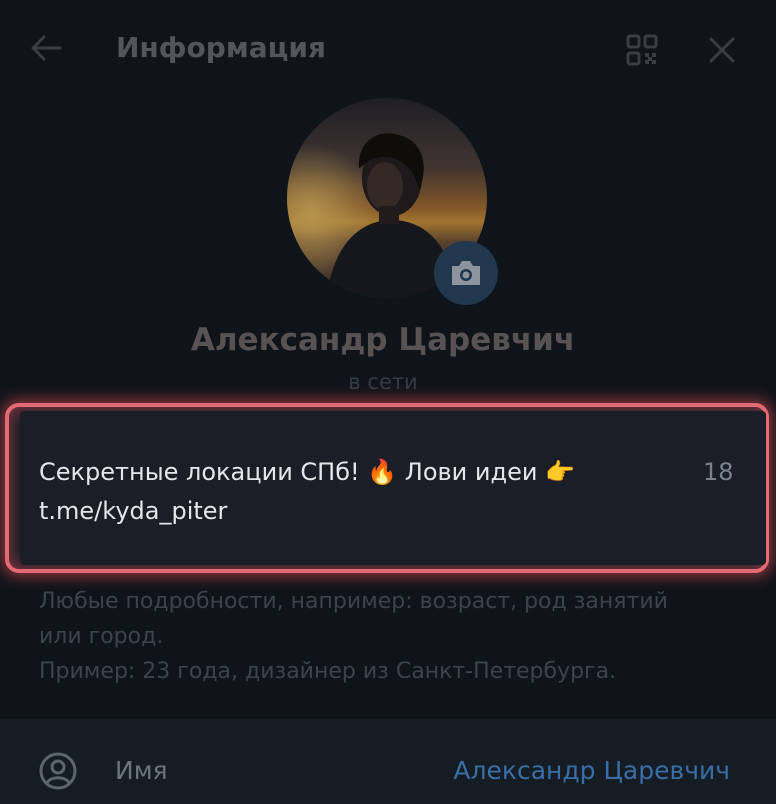 The width and height of the screenshot is (776, 804). What do you see at coordinates (58, 771) in the screenshot?
I see `user-icon` at bounding box center [58, 771].